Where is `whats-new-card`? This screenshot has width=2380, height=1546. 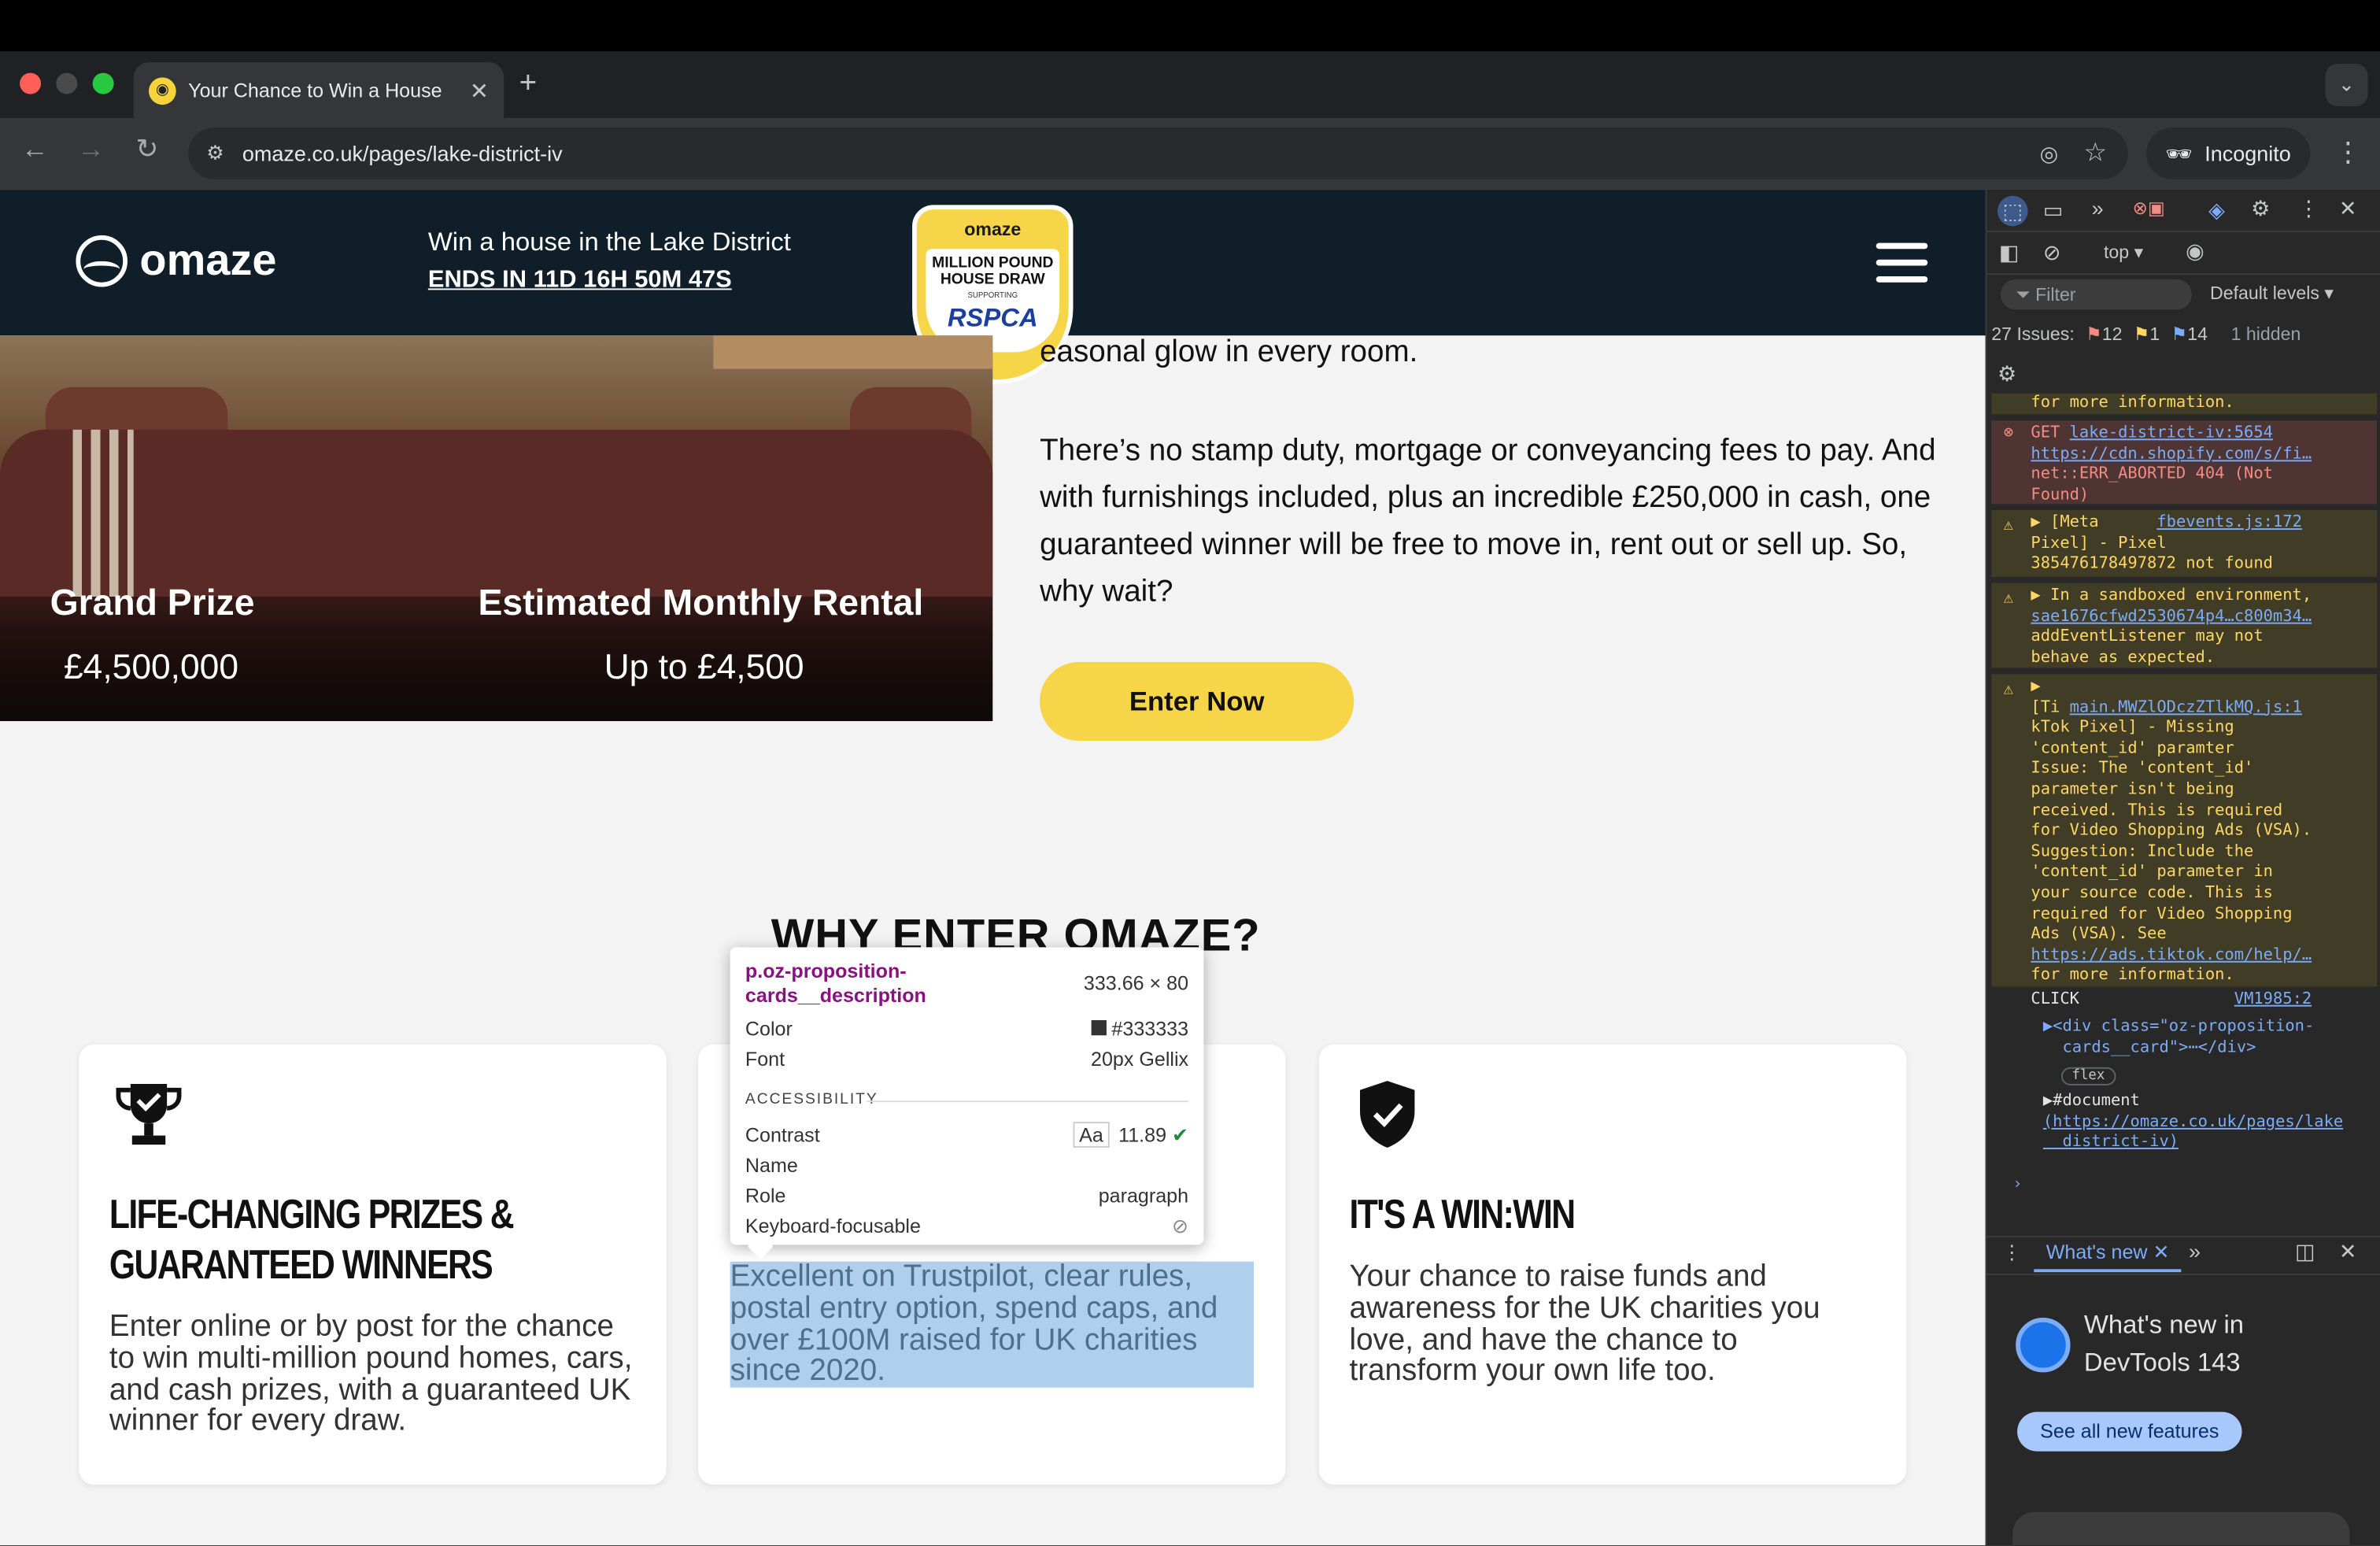 whats-new-card is located at coordinates (2181, 1528).